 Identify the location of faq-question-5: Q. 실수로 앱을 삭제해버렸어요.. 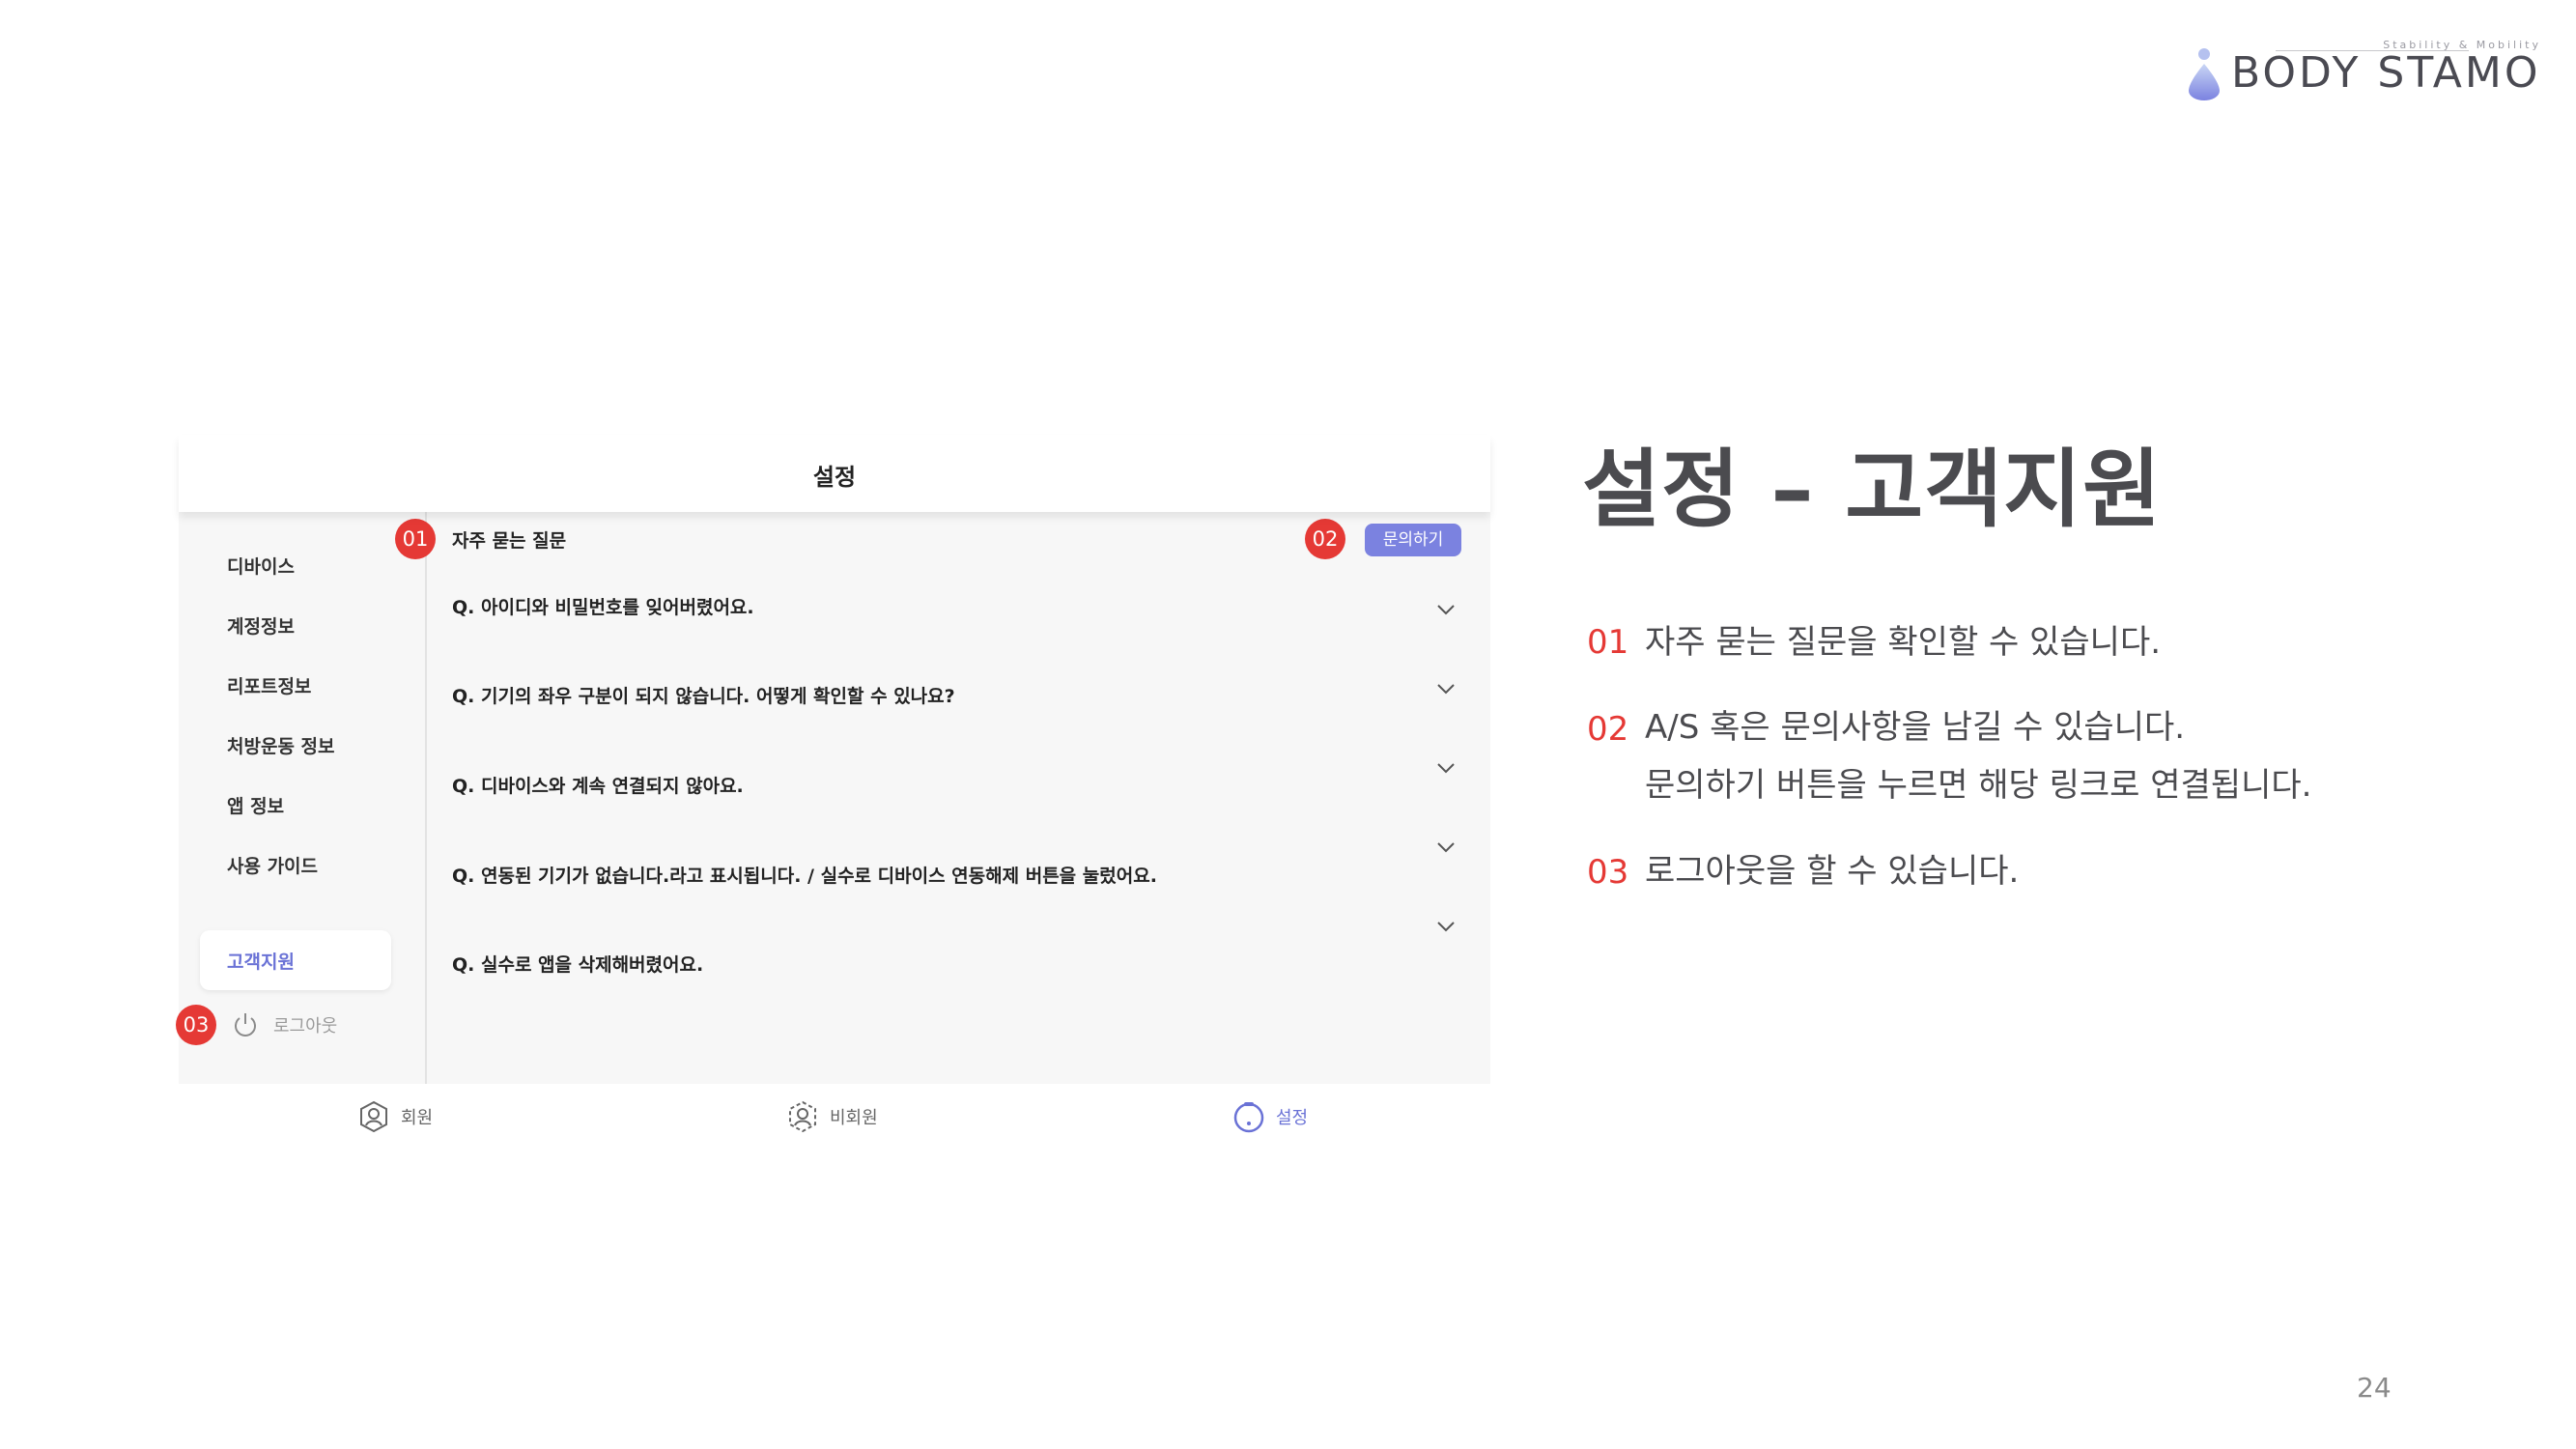
(577, 964).